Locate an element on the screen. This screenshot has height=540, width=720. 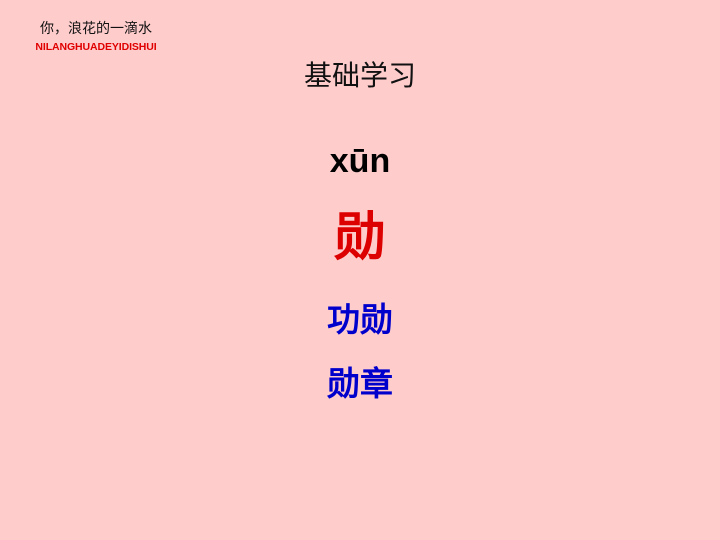
slide-title: 基础学习 is located at coordinates (359, 75).